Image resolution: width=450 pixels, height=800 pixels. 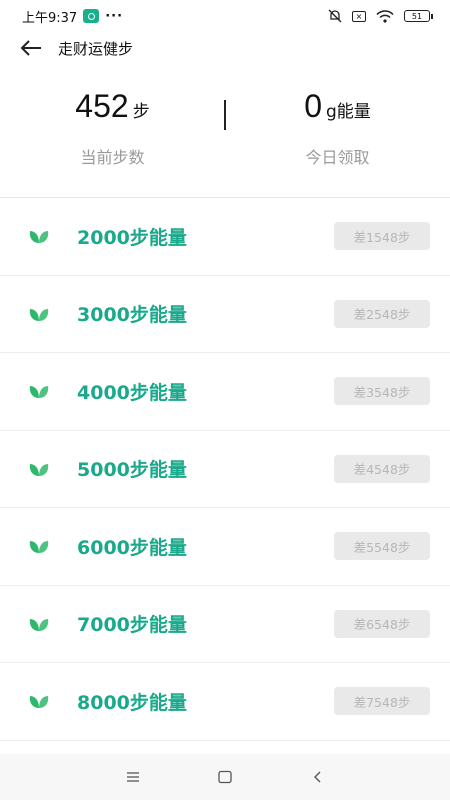 I want to click on energy-label: 今日领取, so click(x=337, y=157).